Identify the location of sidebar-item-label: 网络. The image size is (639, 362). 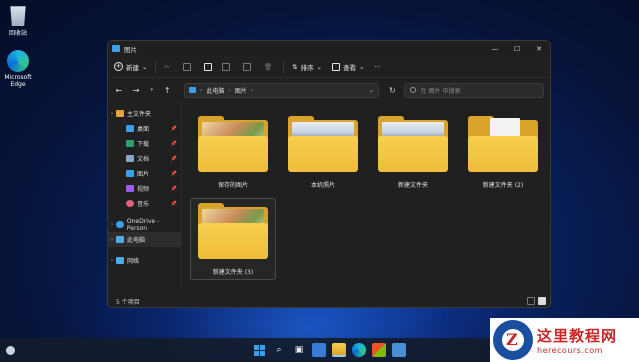
(133, 261).